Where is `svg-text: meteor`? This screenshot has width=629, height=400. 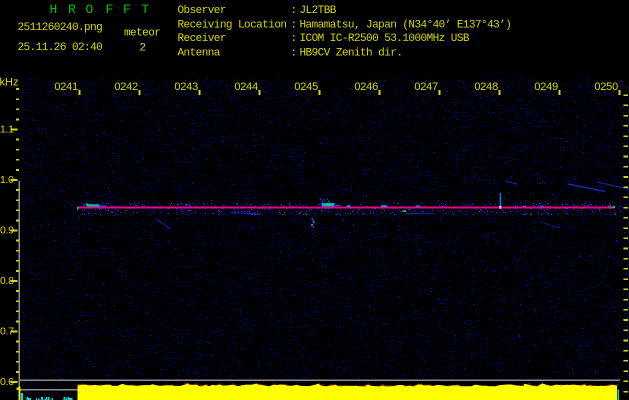 svg-text: meteor is located at coordinates (142, 34).